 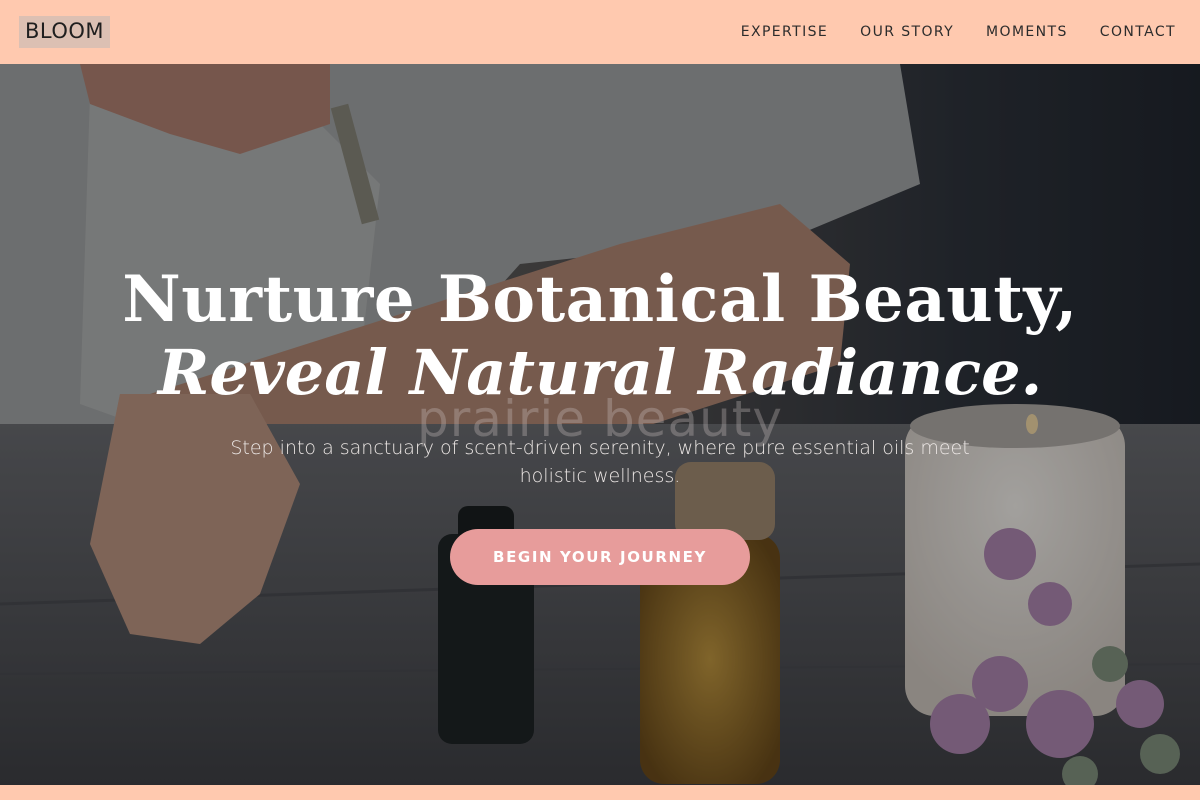 I want to click on begin-journey-button: BEGIN YOUR JOURNEY, so click(x=600, y=557).